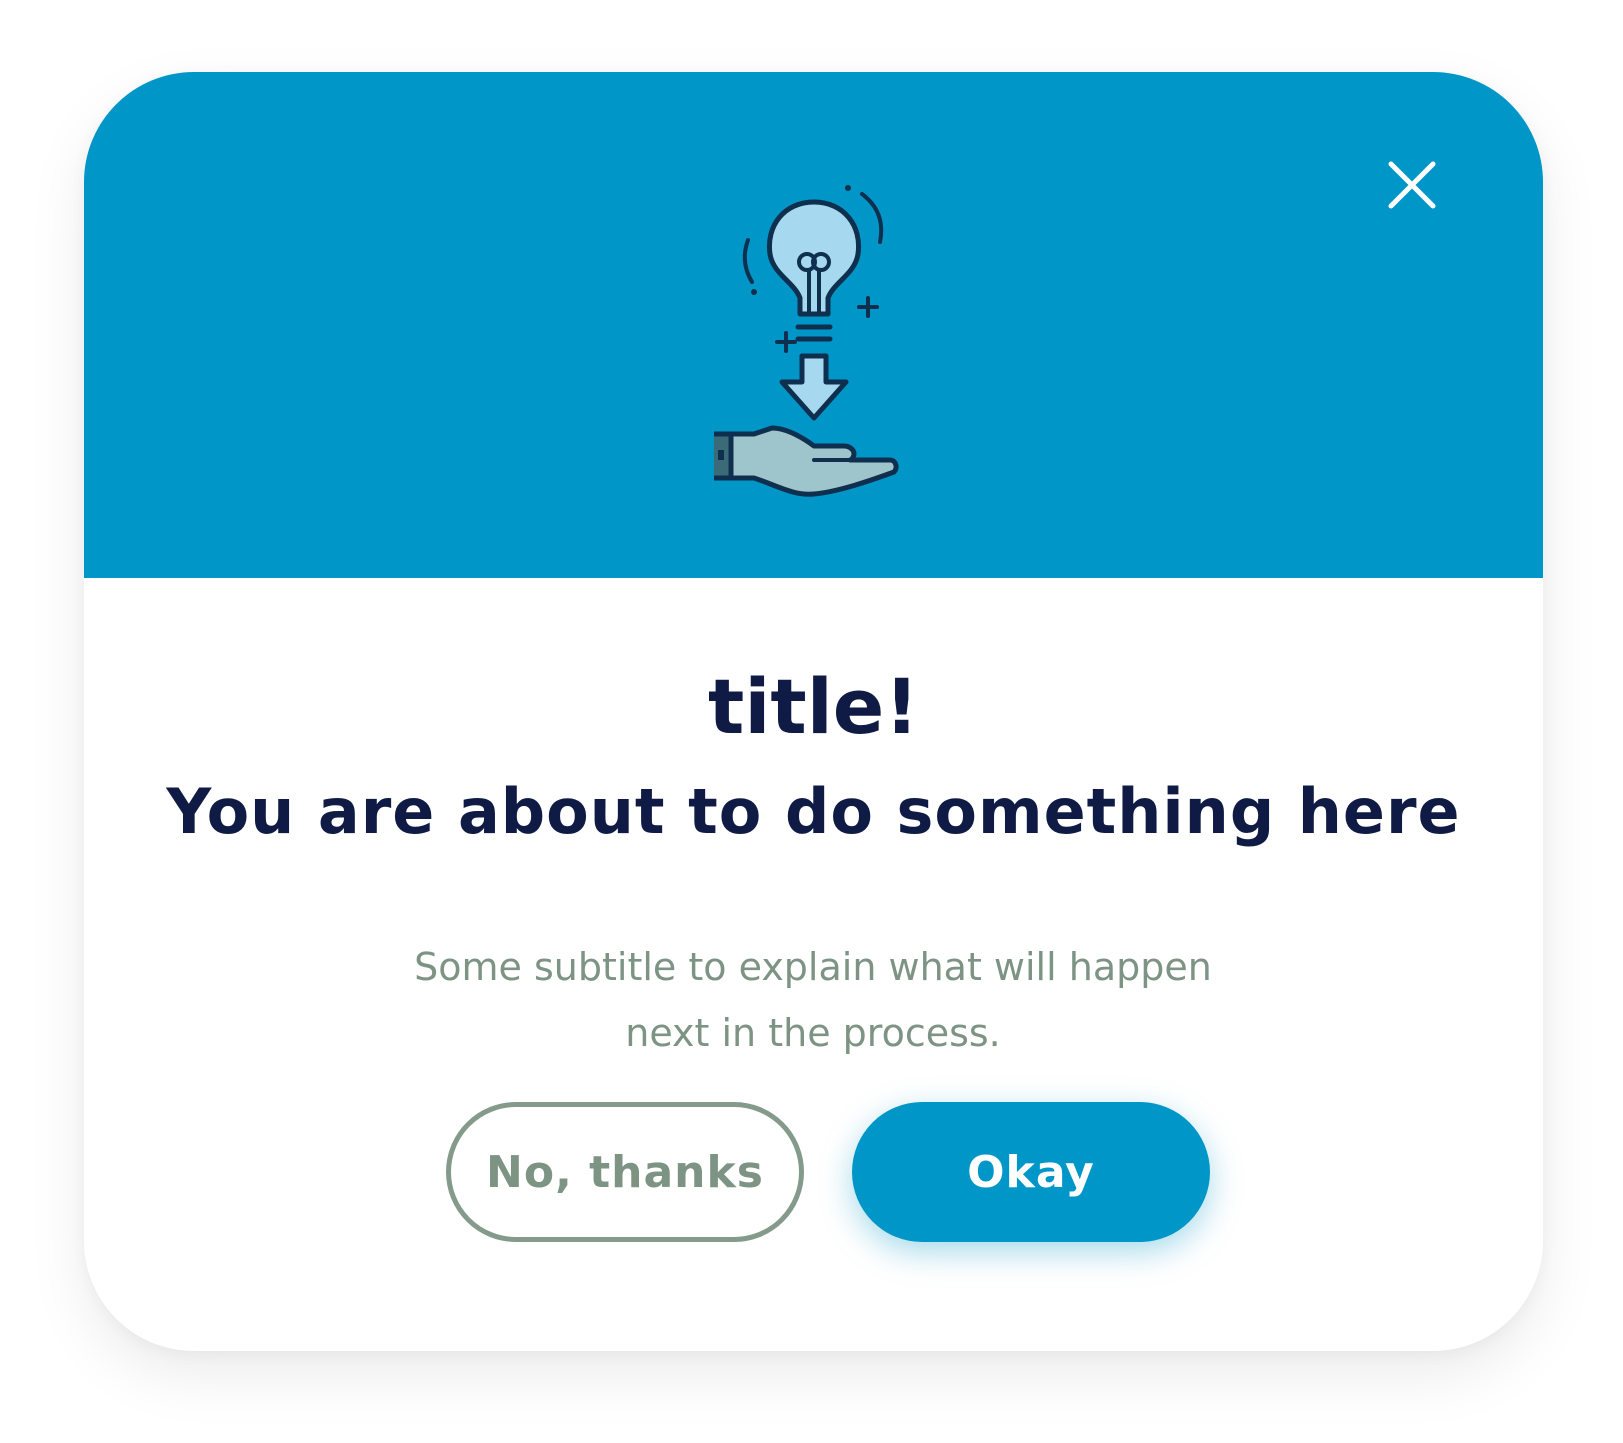 This screenshot has height=1443, width=1623. What do you see at coordinates (810, 342) in the screenshot?
I see `idea-in-hand-icon` at bounding box center [810, 342].